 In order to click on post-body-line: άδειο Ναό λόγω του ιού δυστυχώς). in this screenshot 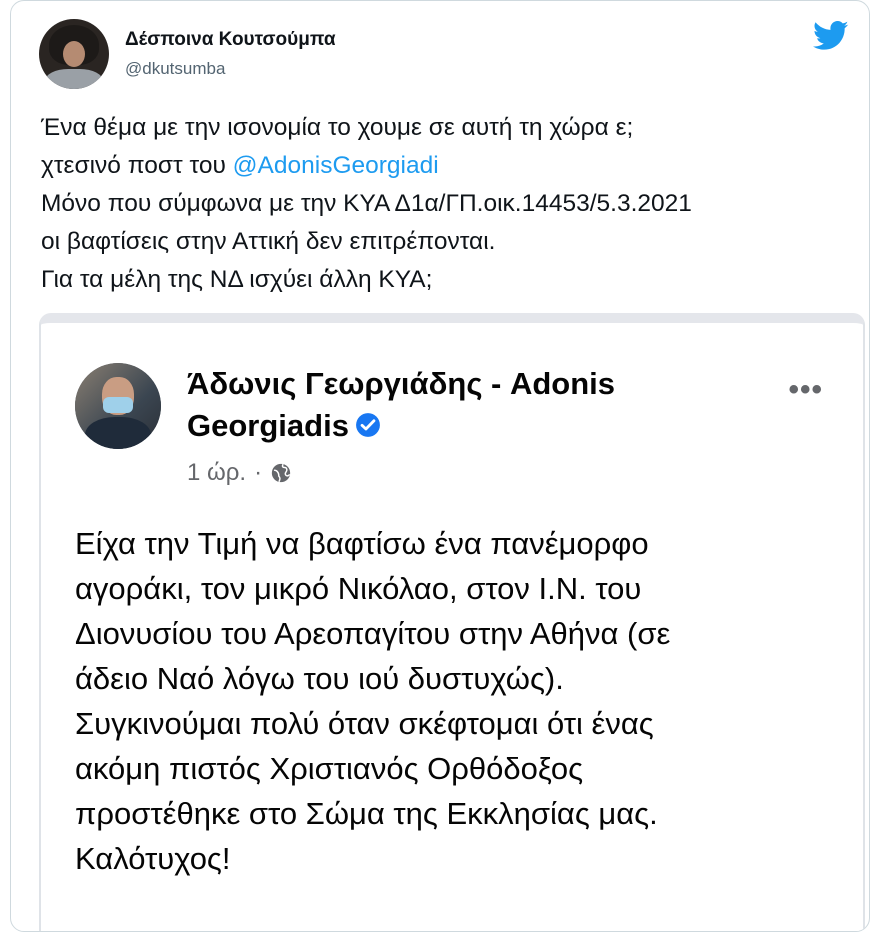, I will do `click(319, 678)`.